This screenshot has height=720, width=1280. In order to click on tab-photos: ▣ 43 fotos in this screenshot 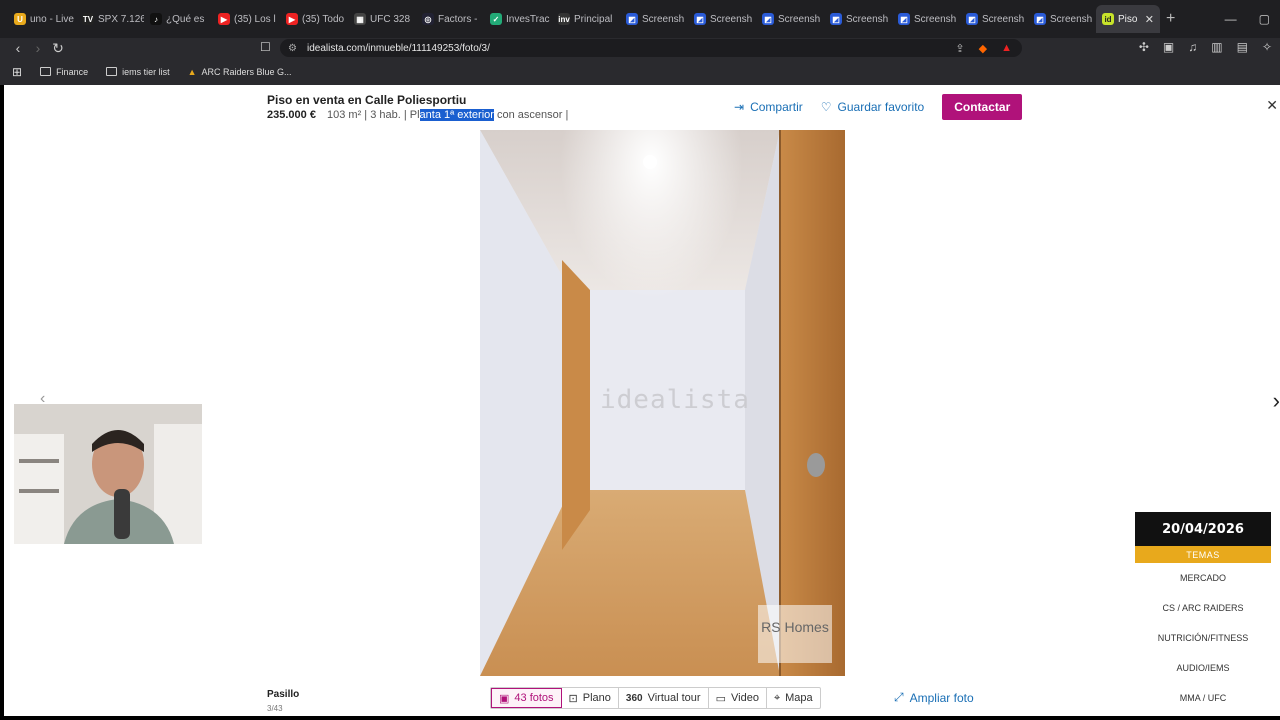, I will do `click(526, 698)`.